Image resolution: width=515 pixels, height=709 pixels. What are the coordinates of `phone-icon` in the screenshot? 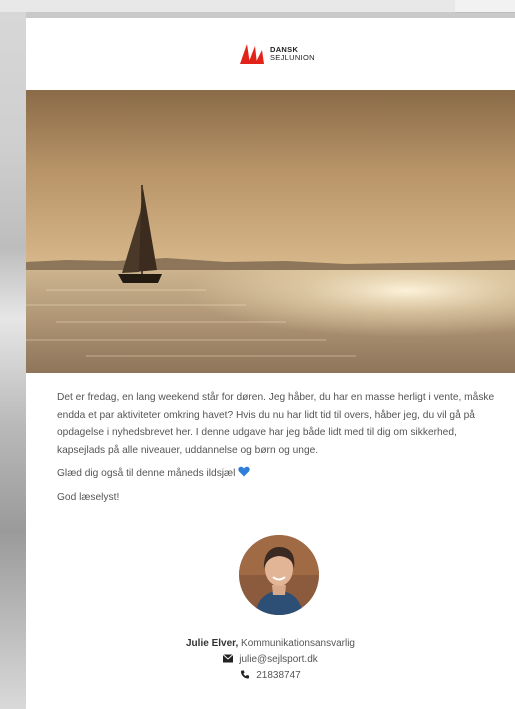 It's located at (245, 674).